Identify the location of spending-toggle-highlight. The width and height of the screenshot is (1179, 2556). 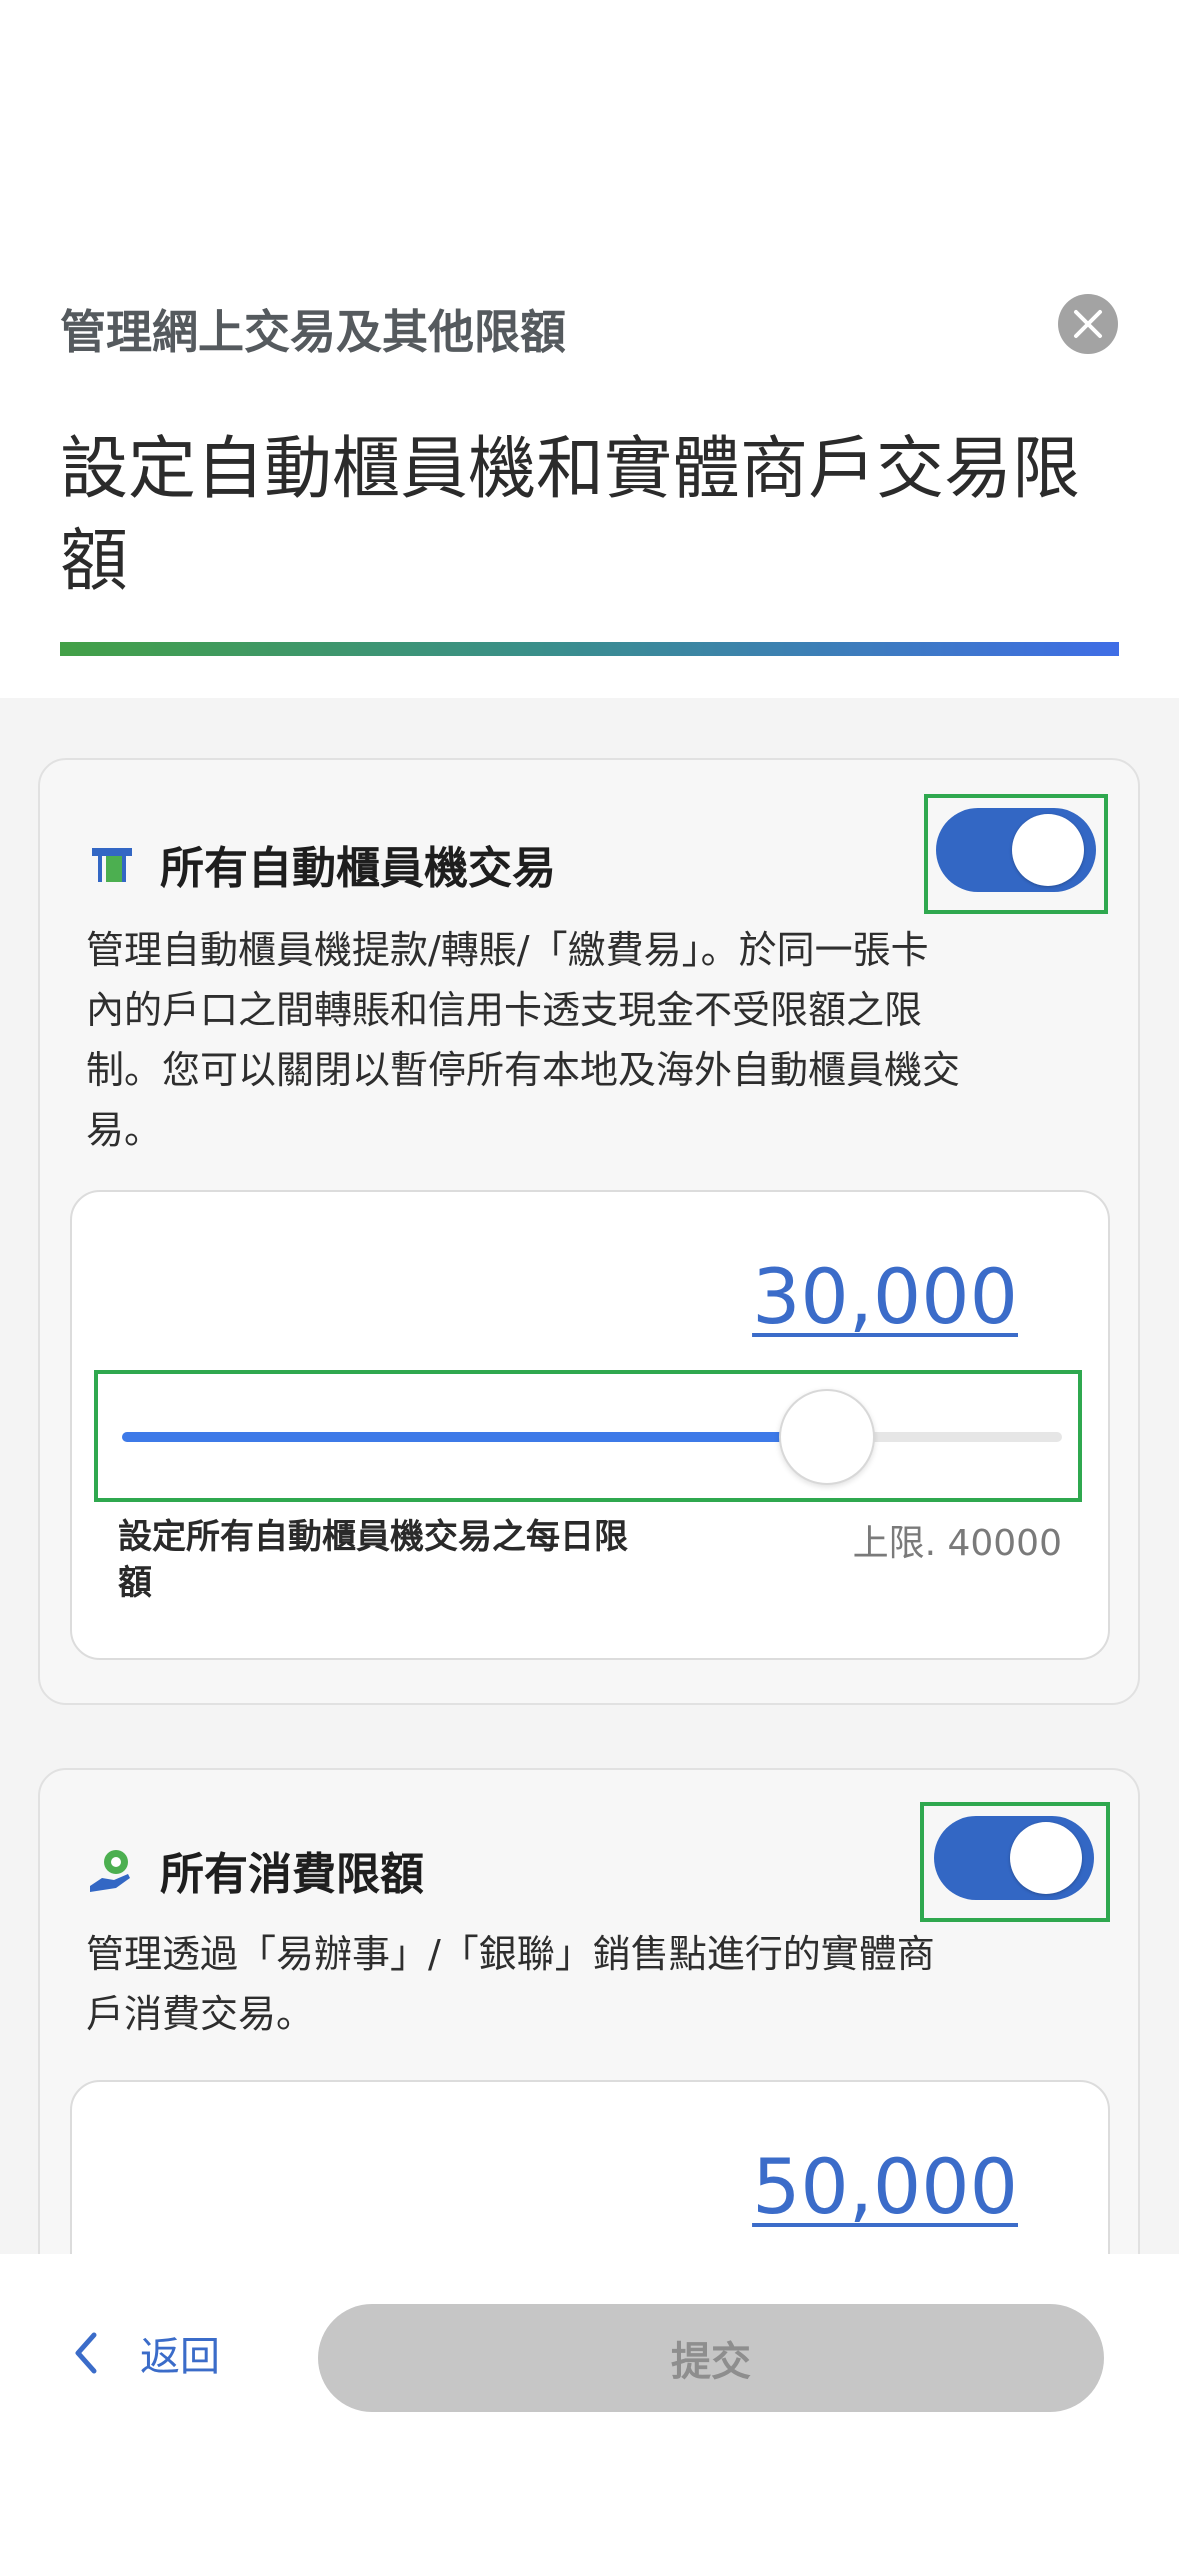
(1015, 1862).